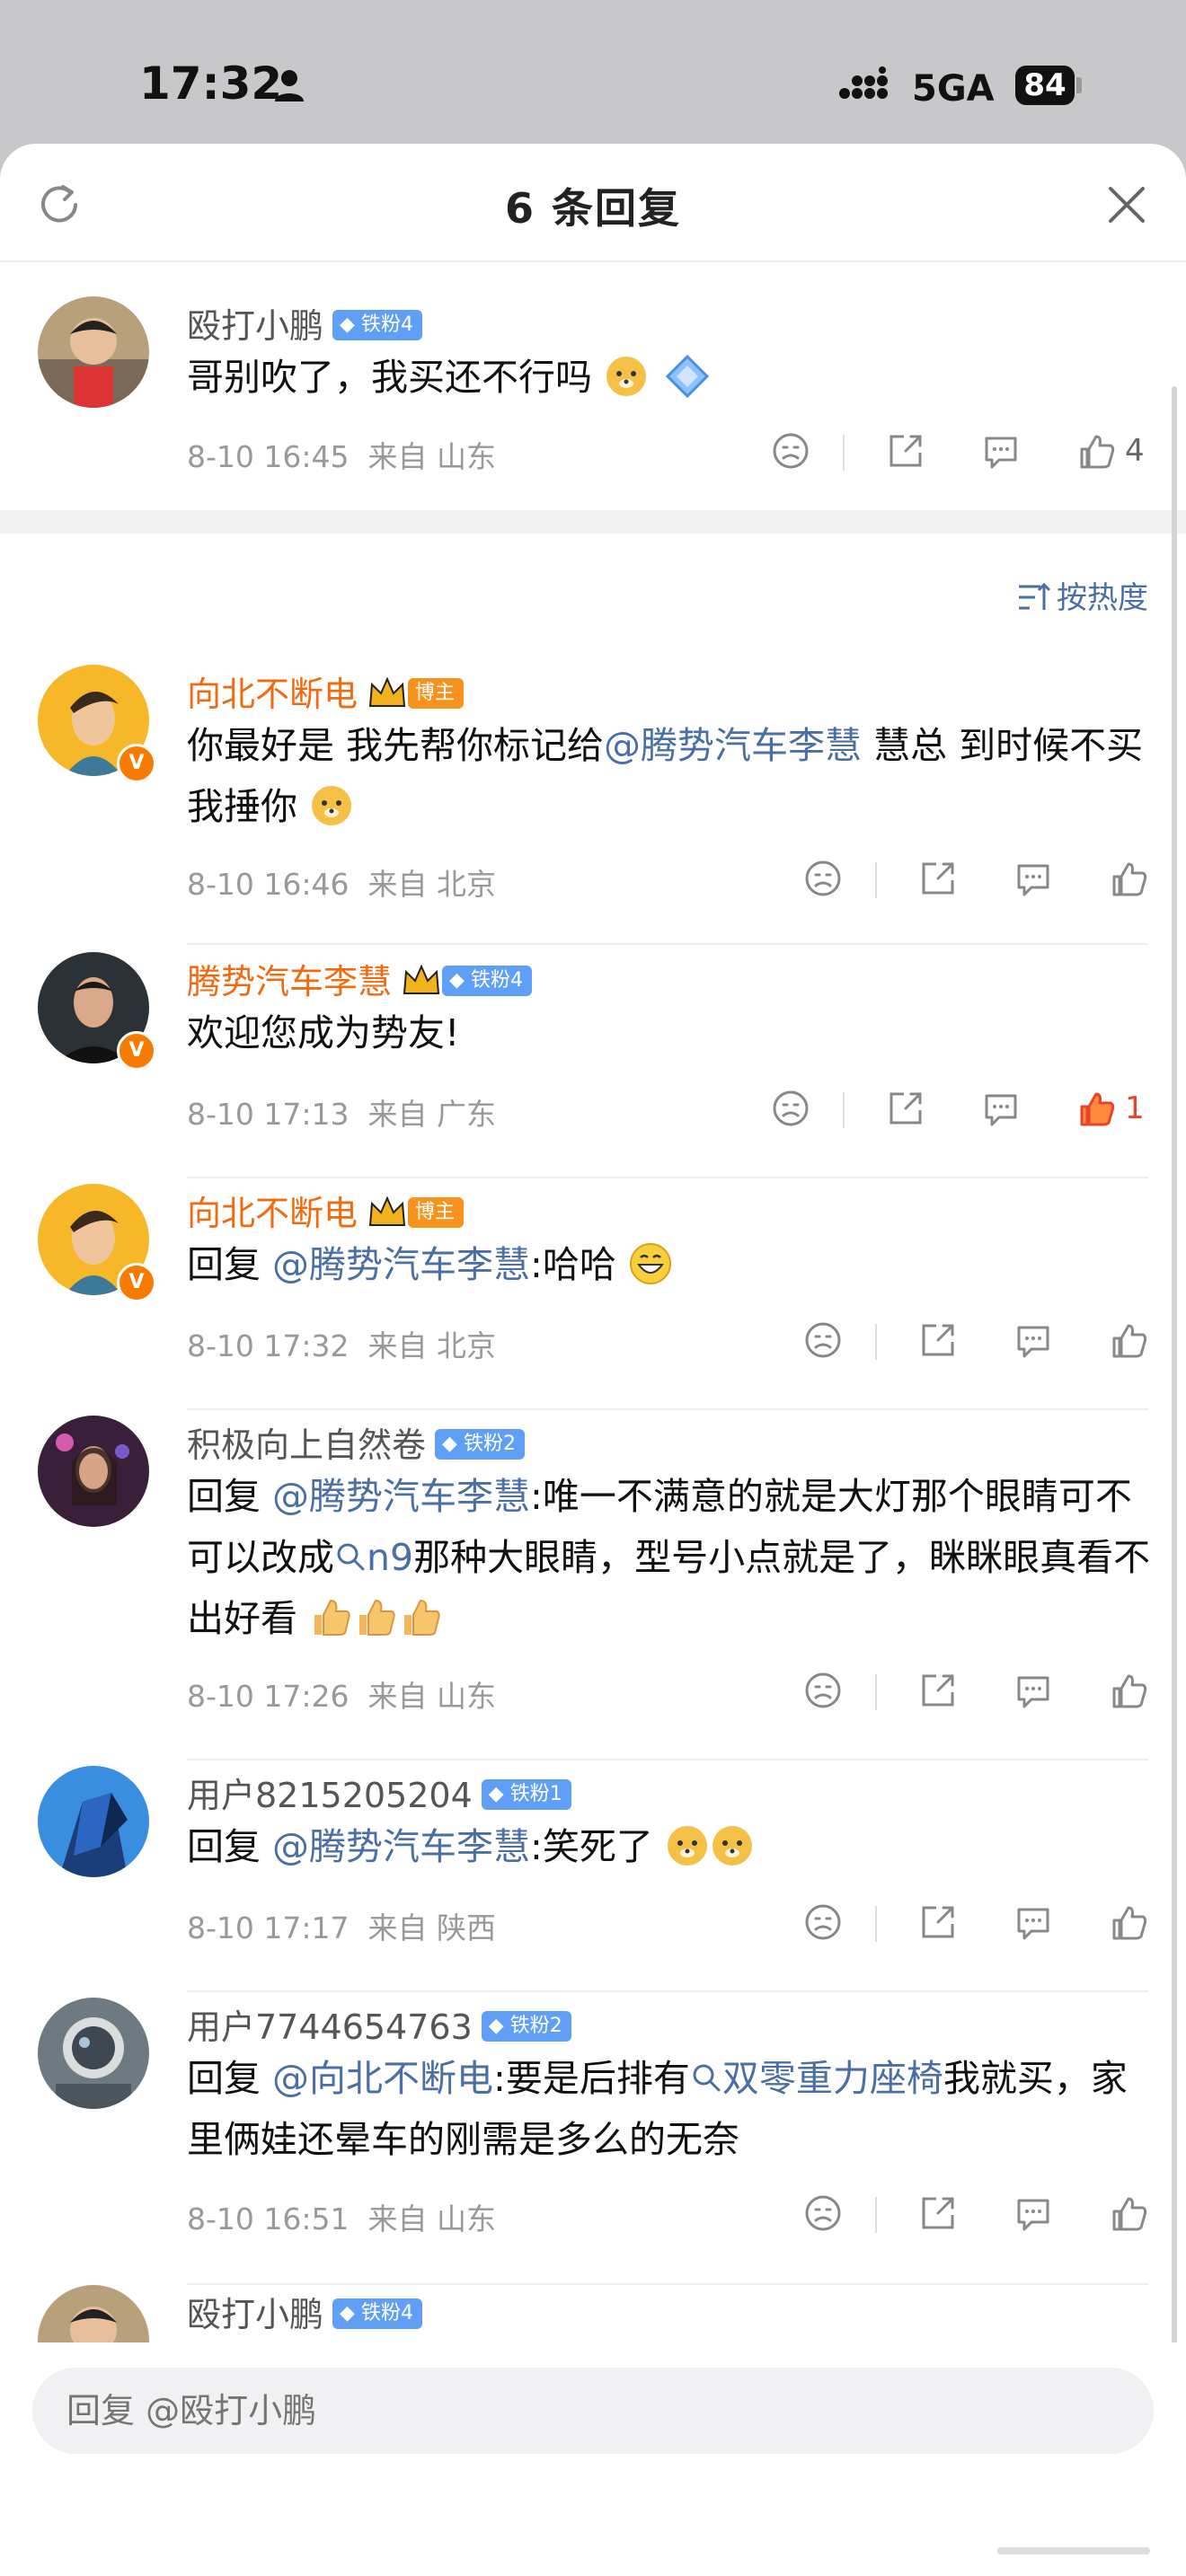  I want to click on status-bar: 17:32 5GA 84, so click(593, 72).